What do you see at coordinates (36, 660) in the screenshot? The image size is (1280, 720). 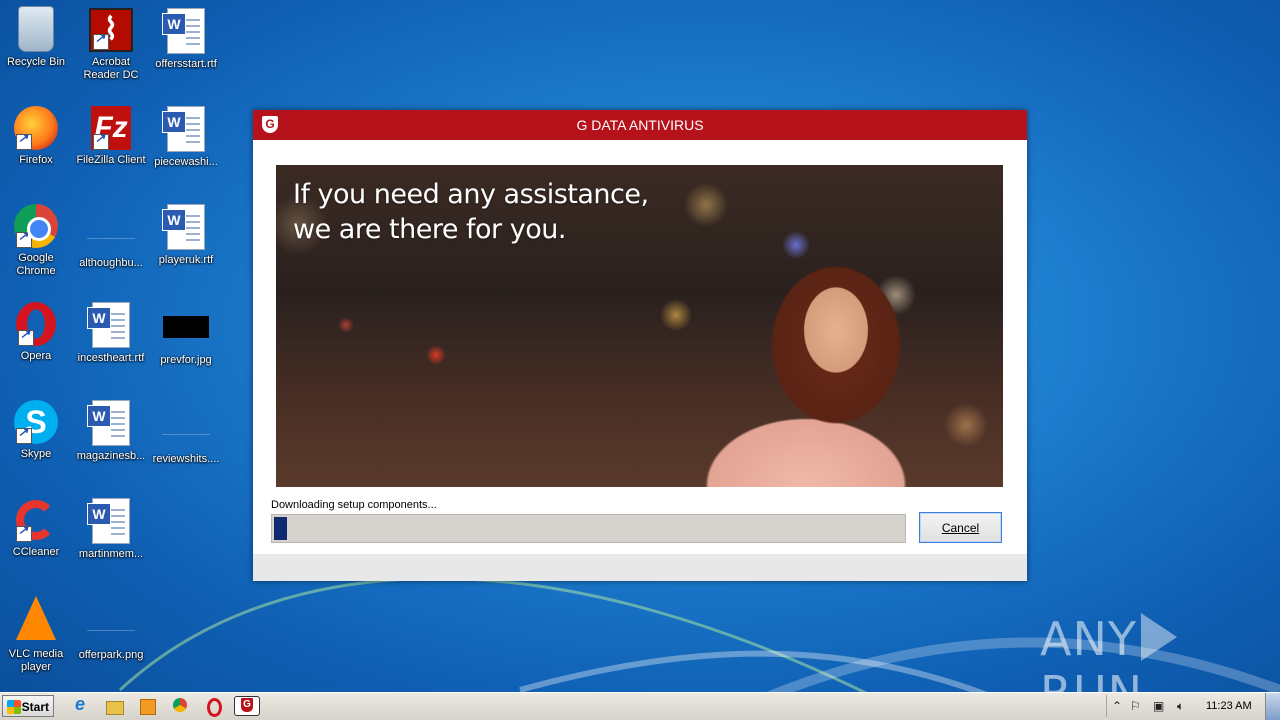 I see `desktop-icon-label: VLC media player` at bounding box center [36, 660].